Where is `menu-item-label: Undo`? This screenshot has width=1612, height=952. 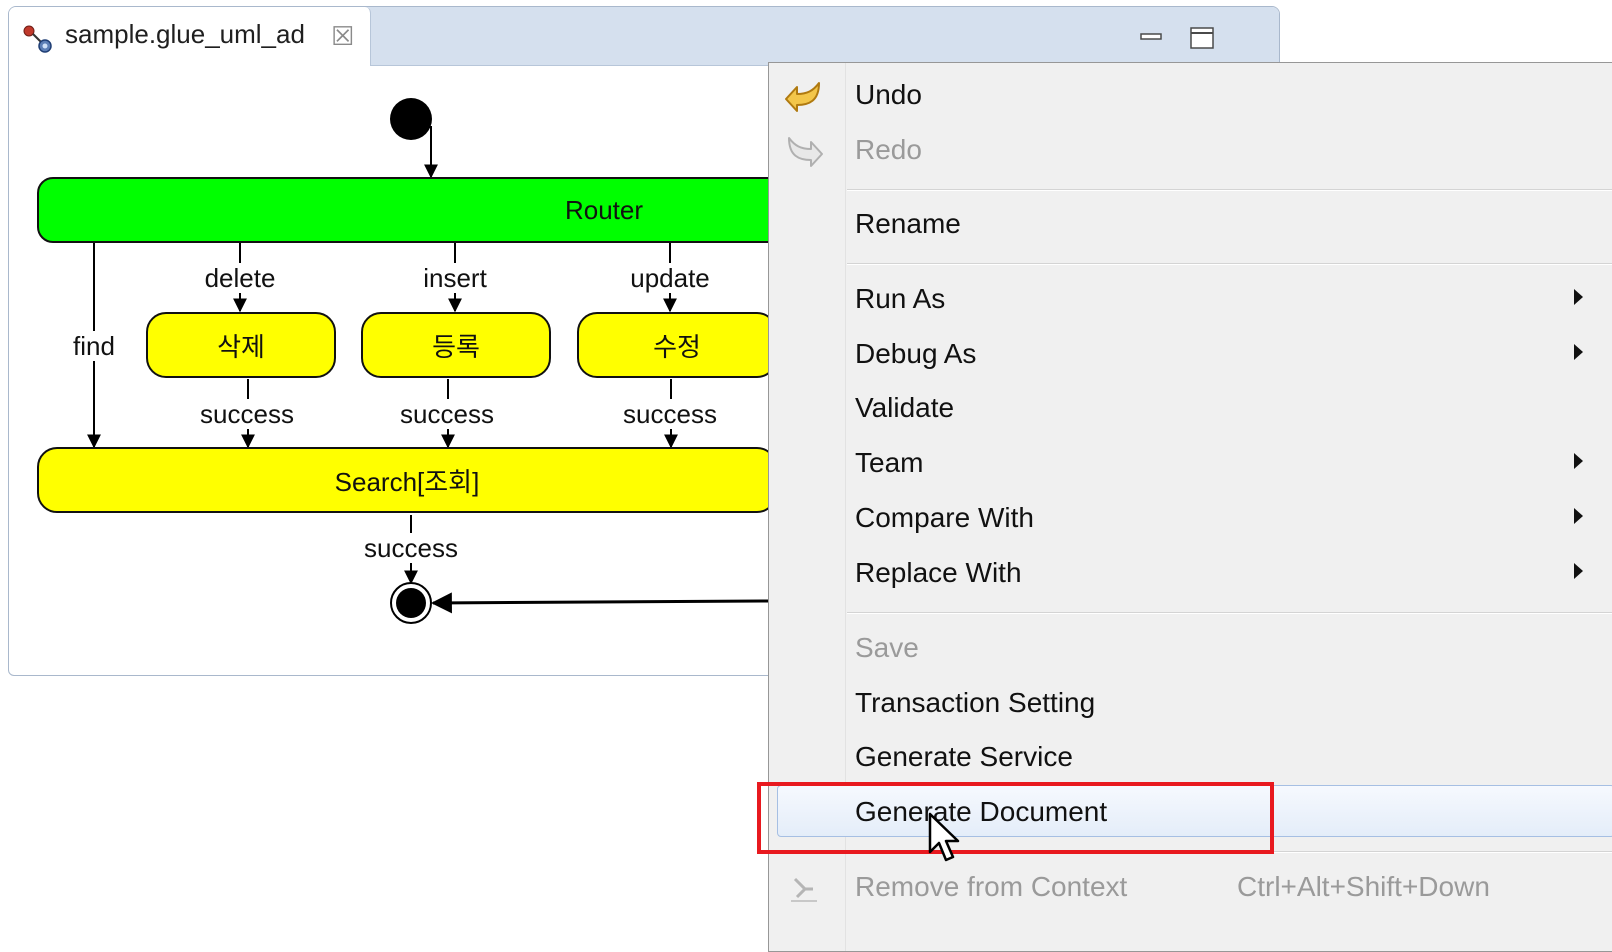
menu-item-label: Undo is located at coordinates (888, 94).